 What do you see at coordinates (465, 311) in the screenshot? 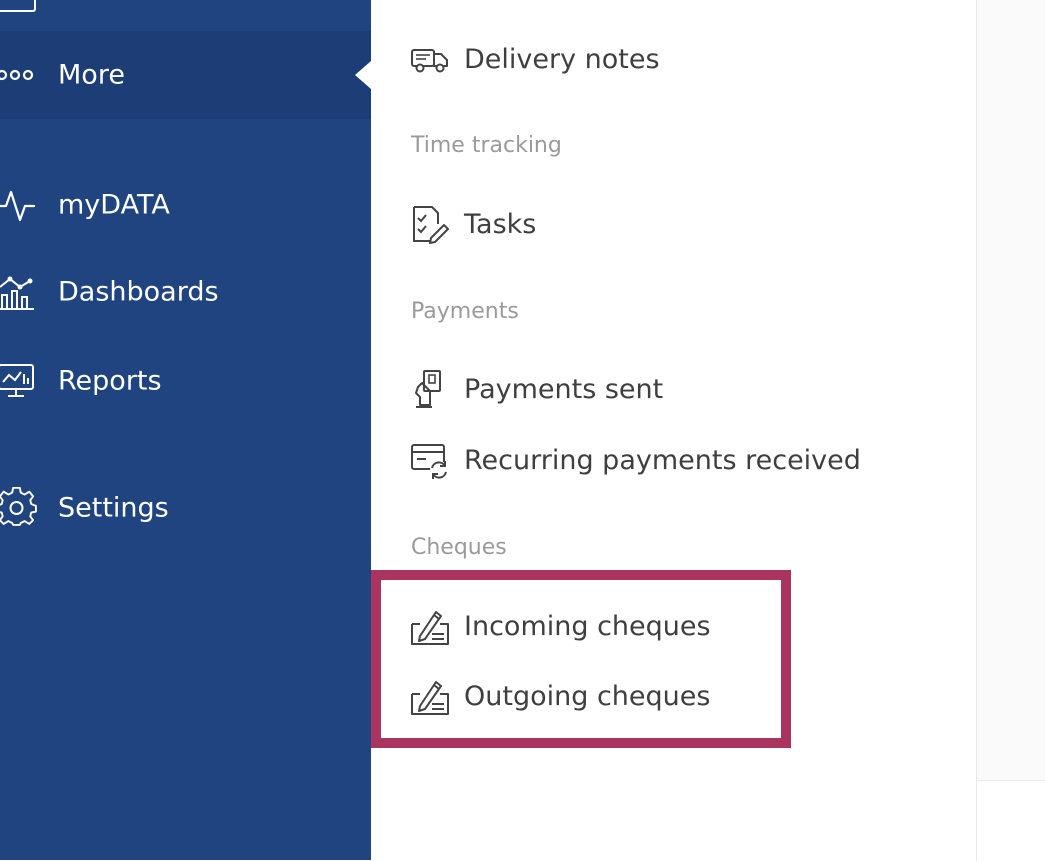
I see `section-header-payments: Payments` at bounding box center [465, 311].